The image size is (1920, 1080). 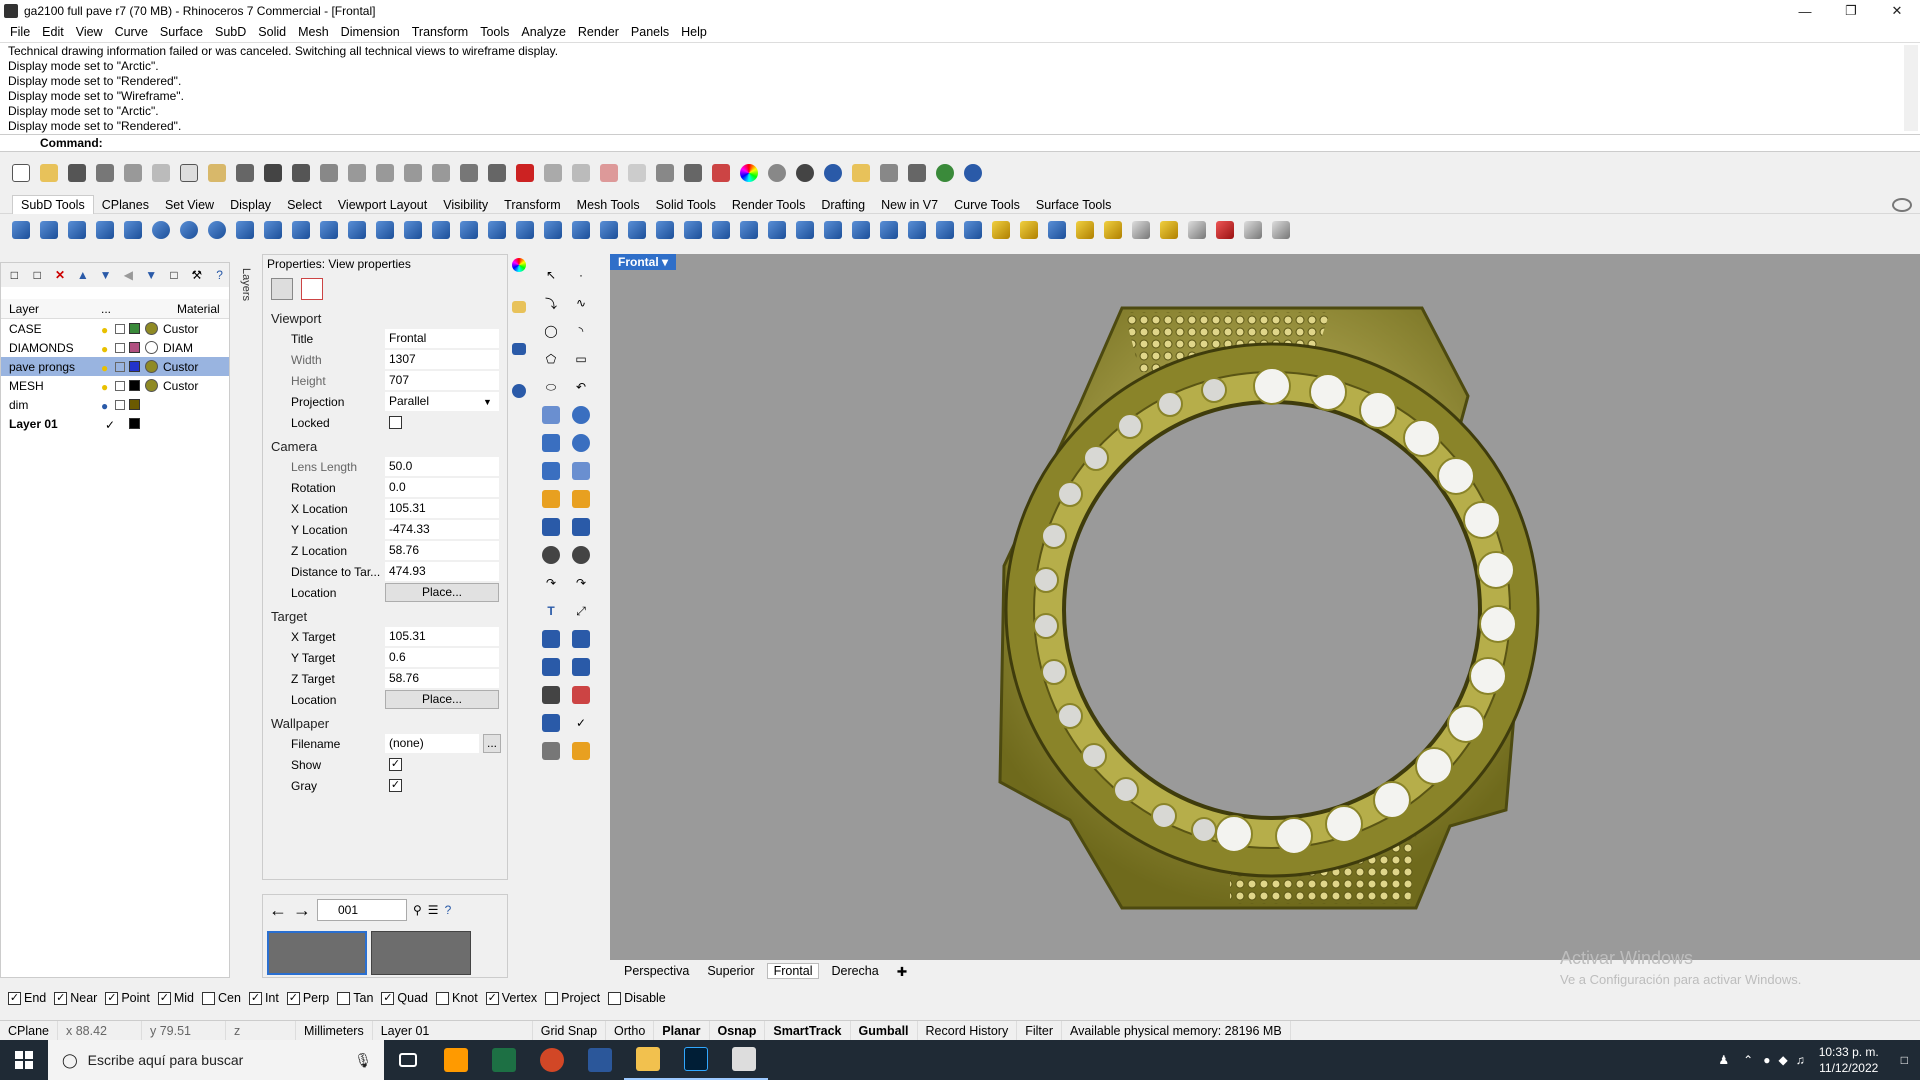 I want to click on forward-arrow-icon: →, so click(x=302, y=910).